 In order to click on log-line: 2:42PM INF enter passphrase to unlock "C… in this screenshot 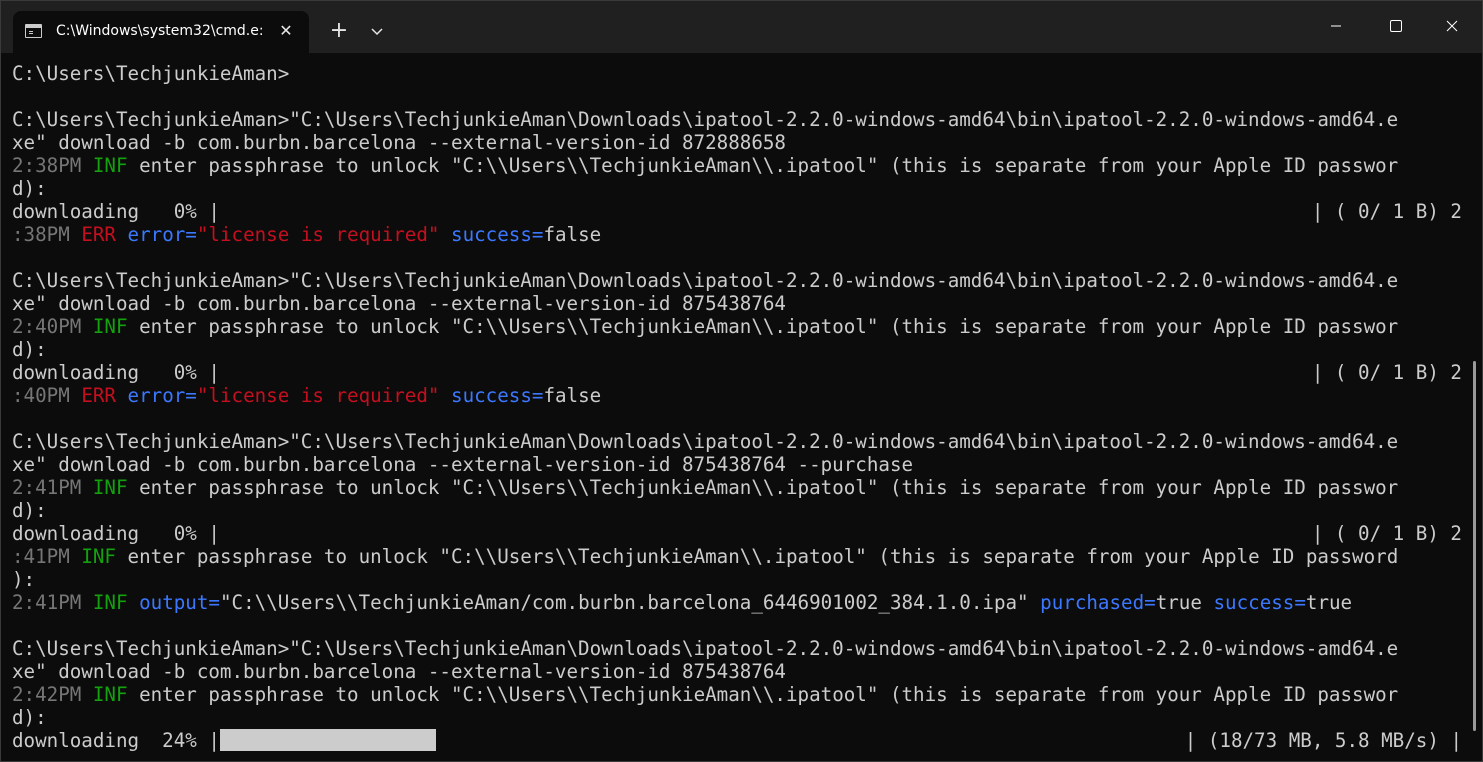, I will do `click(737, 694)`.